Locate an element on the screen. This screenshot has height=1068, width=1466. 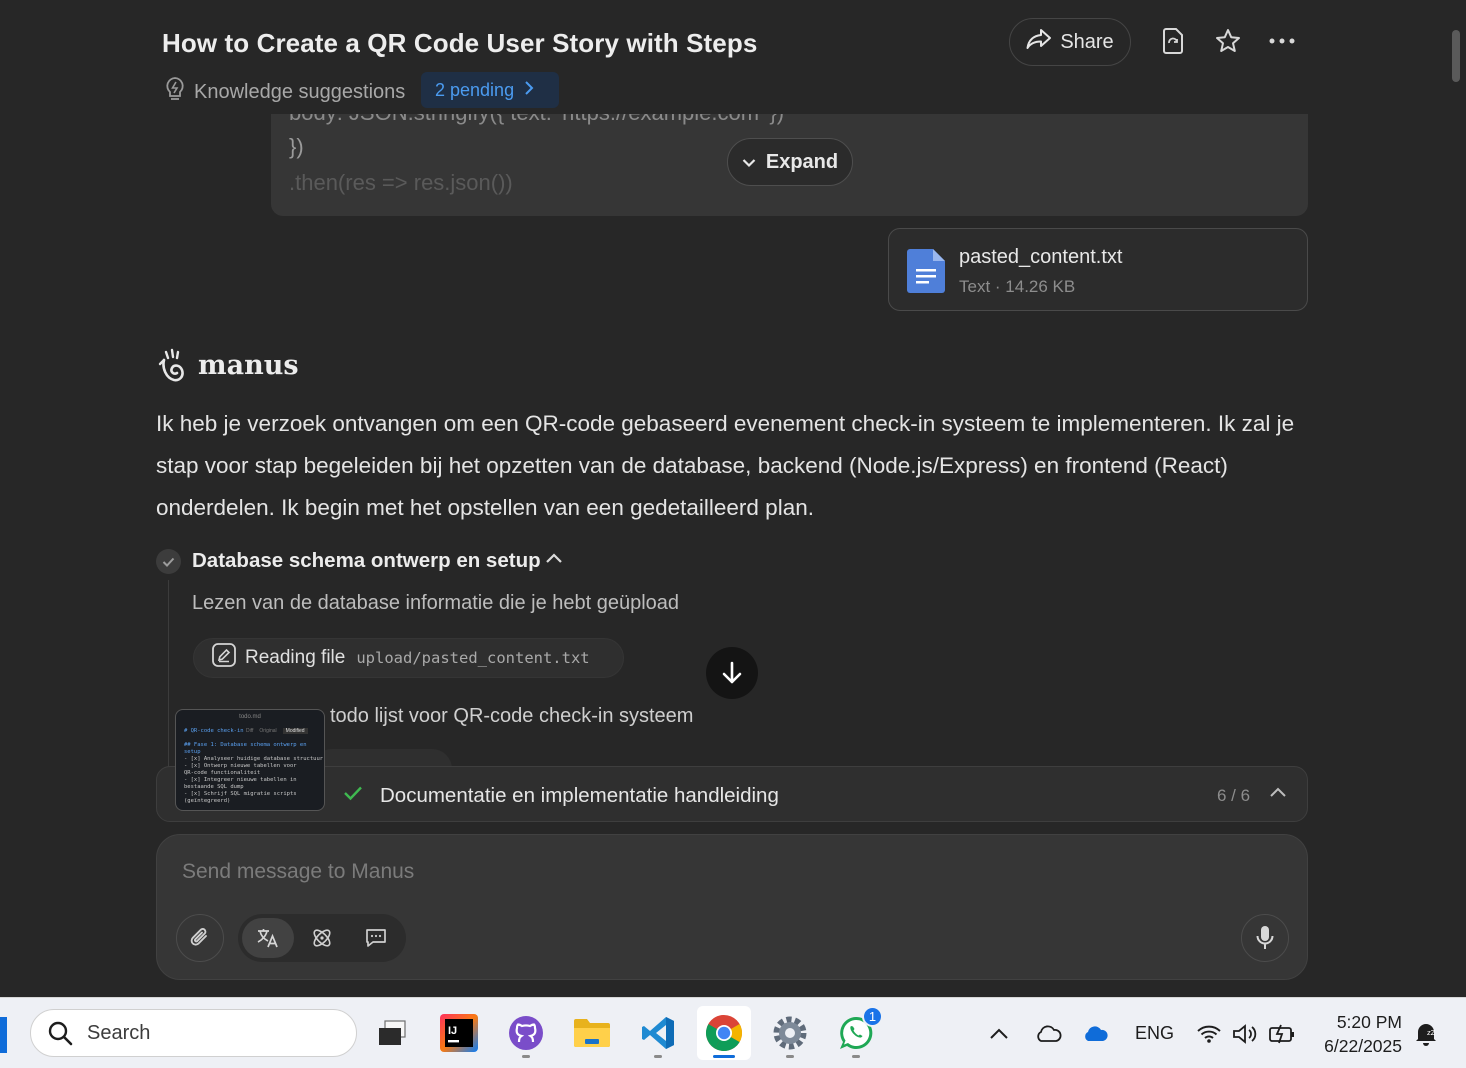
thumbnail-line: (geïntegreerd) is located at coordinates (207, 801).